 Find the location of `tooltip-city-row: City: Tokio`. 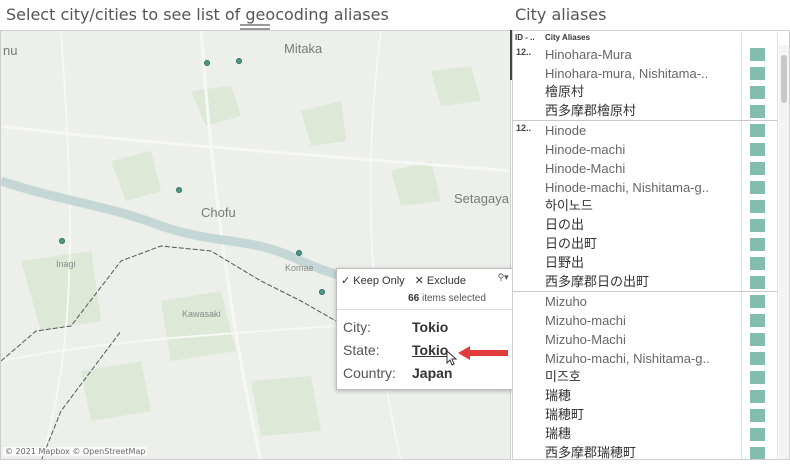

tooltip-city-row: City: Tokio is located at coordinates (395, 327).